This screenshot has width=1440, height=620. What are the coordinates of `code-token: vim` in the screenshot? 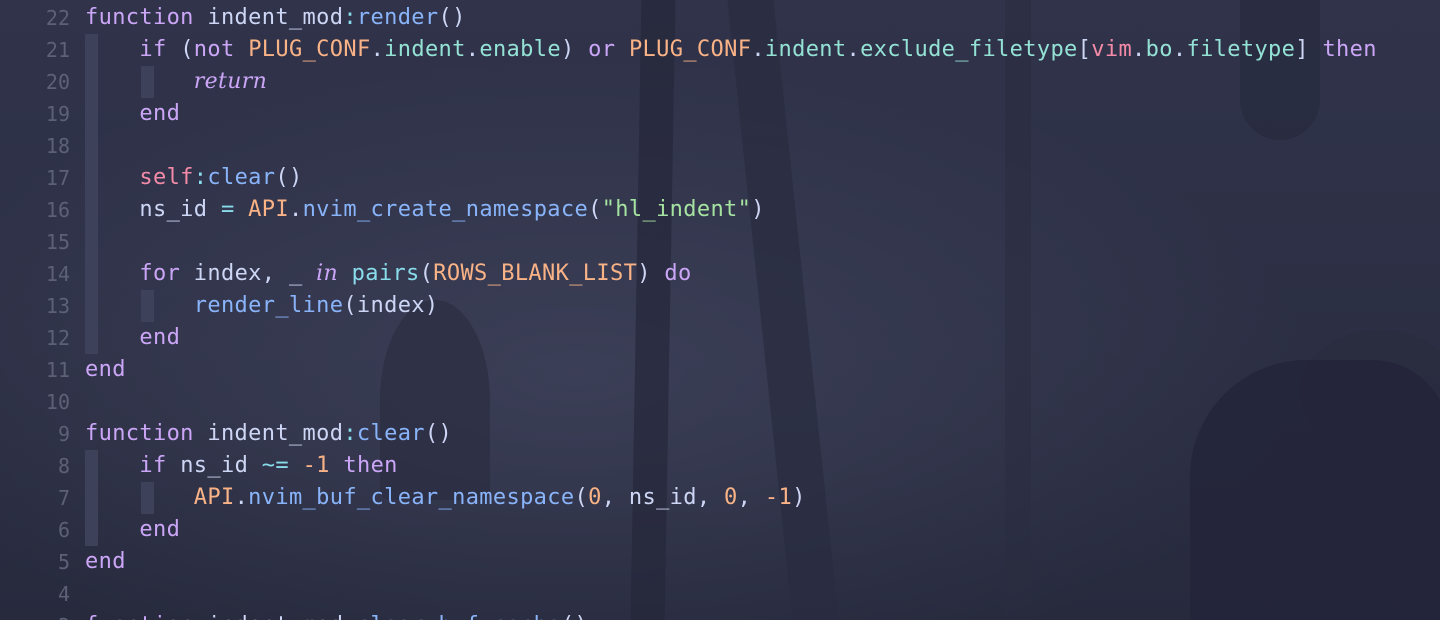 It's located at (1112, 49).